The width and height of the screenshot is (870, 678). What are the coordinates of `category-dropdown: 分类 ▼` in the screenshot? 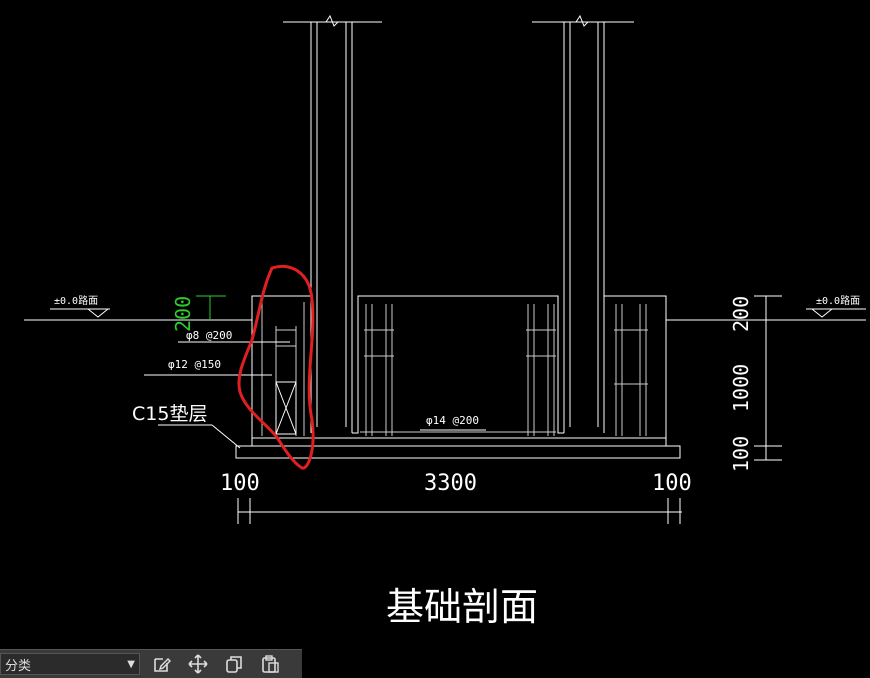 It's located at (70, 664).